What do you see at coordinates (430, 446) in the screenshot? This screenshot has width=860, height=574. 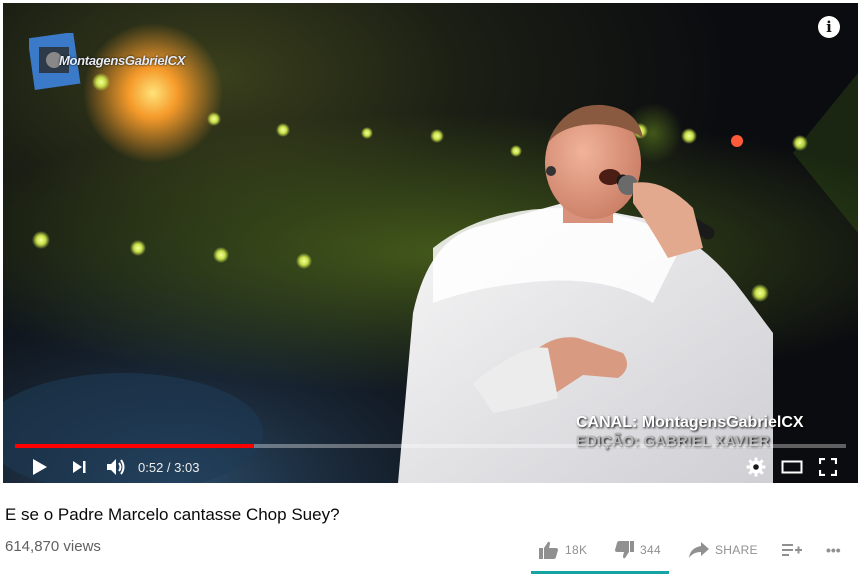 I see `progress-bar` at bounding box center [430, 446].